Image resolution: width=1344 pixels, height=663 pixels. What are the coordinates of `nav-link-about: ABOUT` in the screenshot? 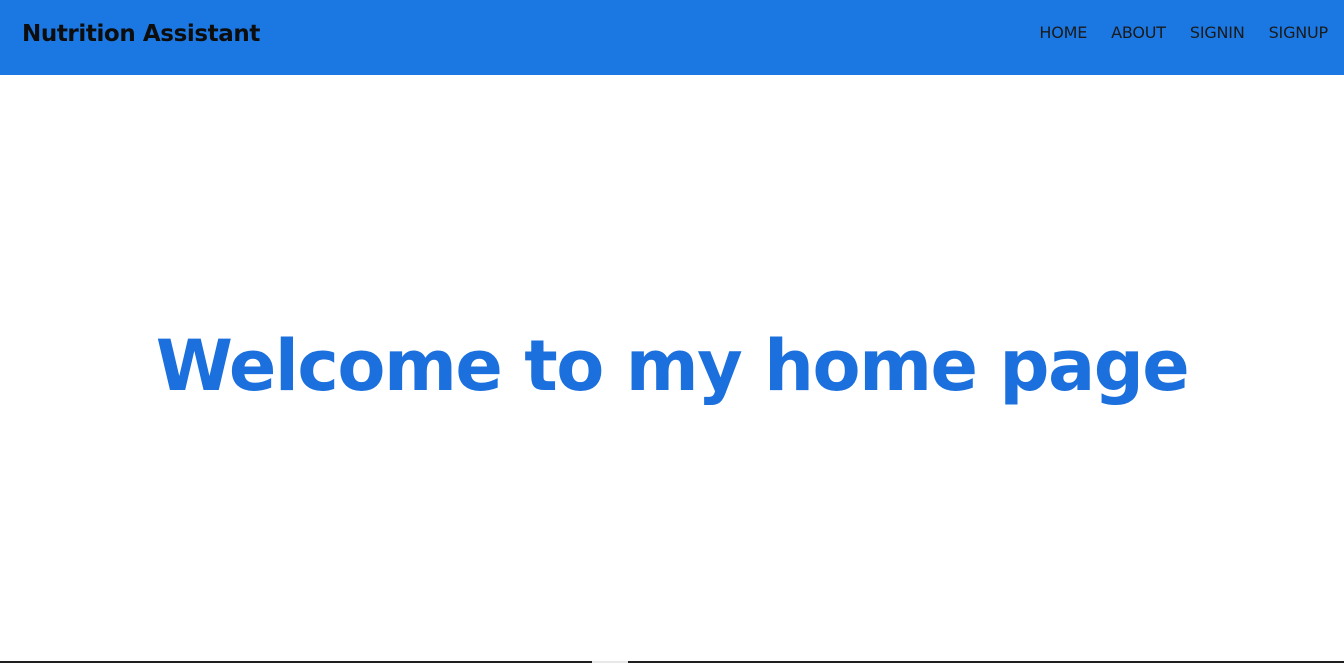 It's located at (1138, 33).